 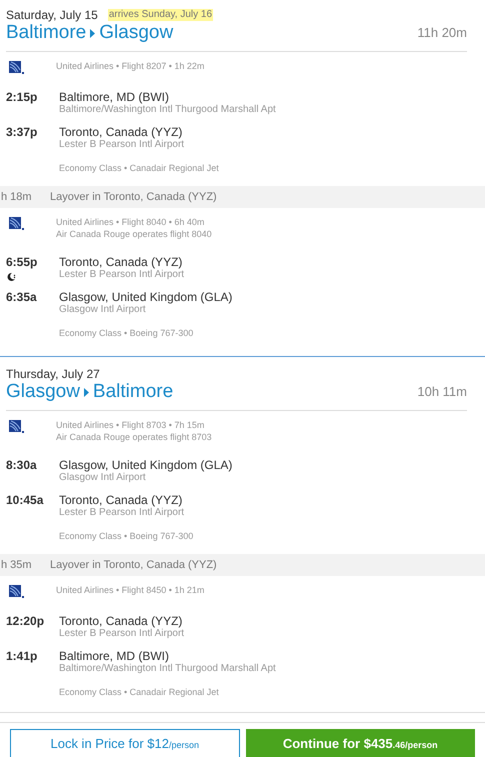 I want to click on flight-info: United Airlines • Flight 8450 • 1h 21m, so click(x=130, y=590).